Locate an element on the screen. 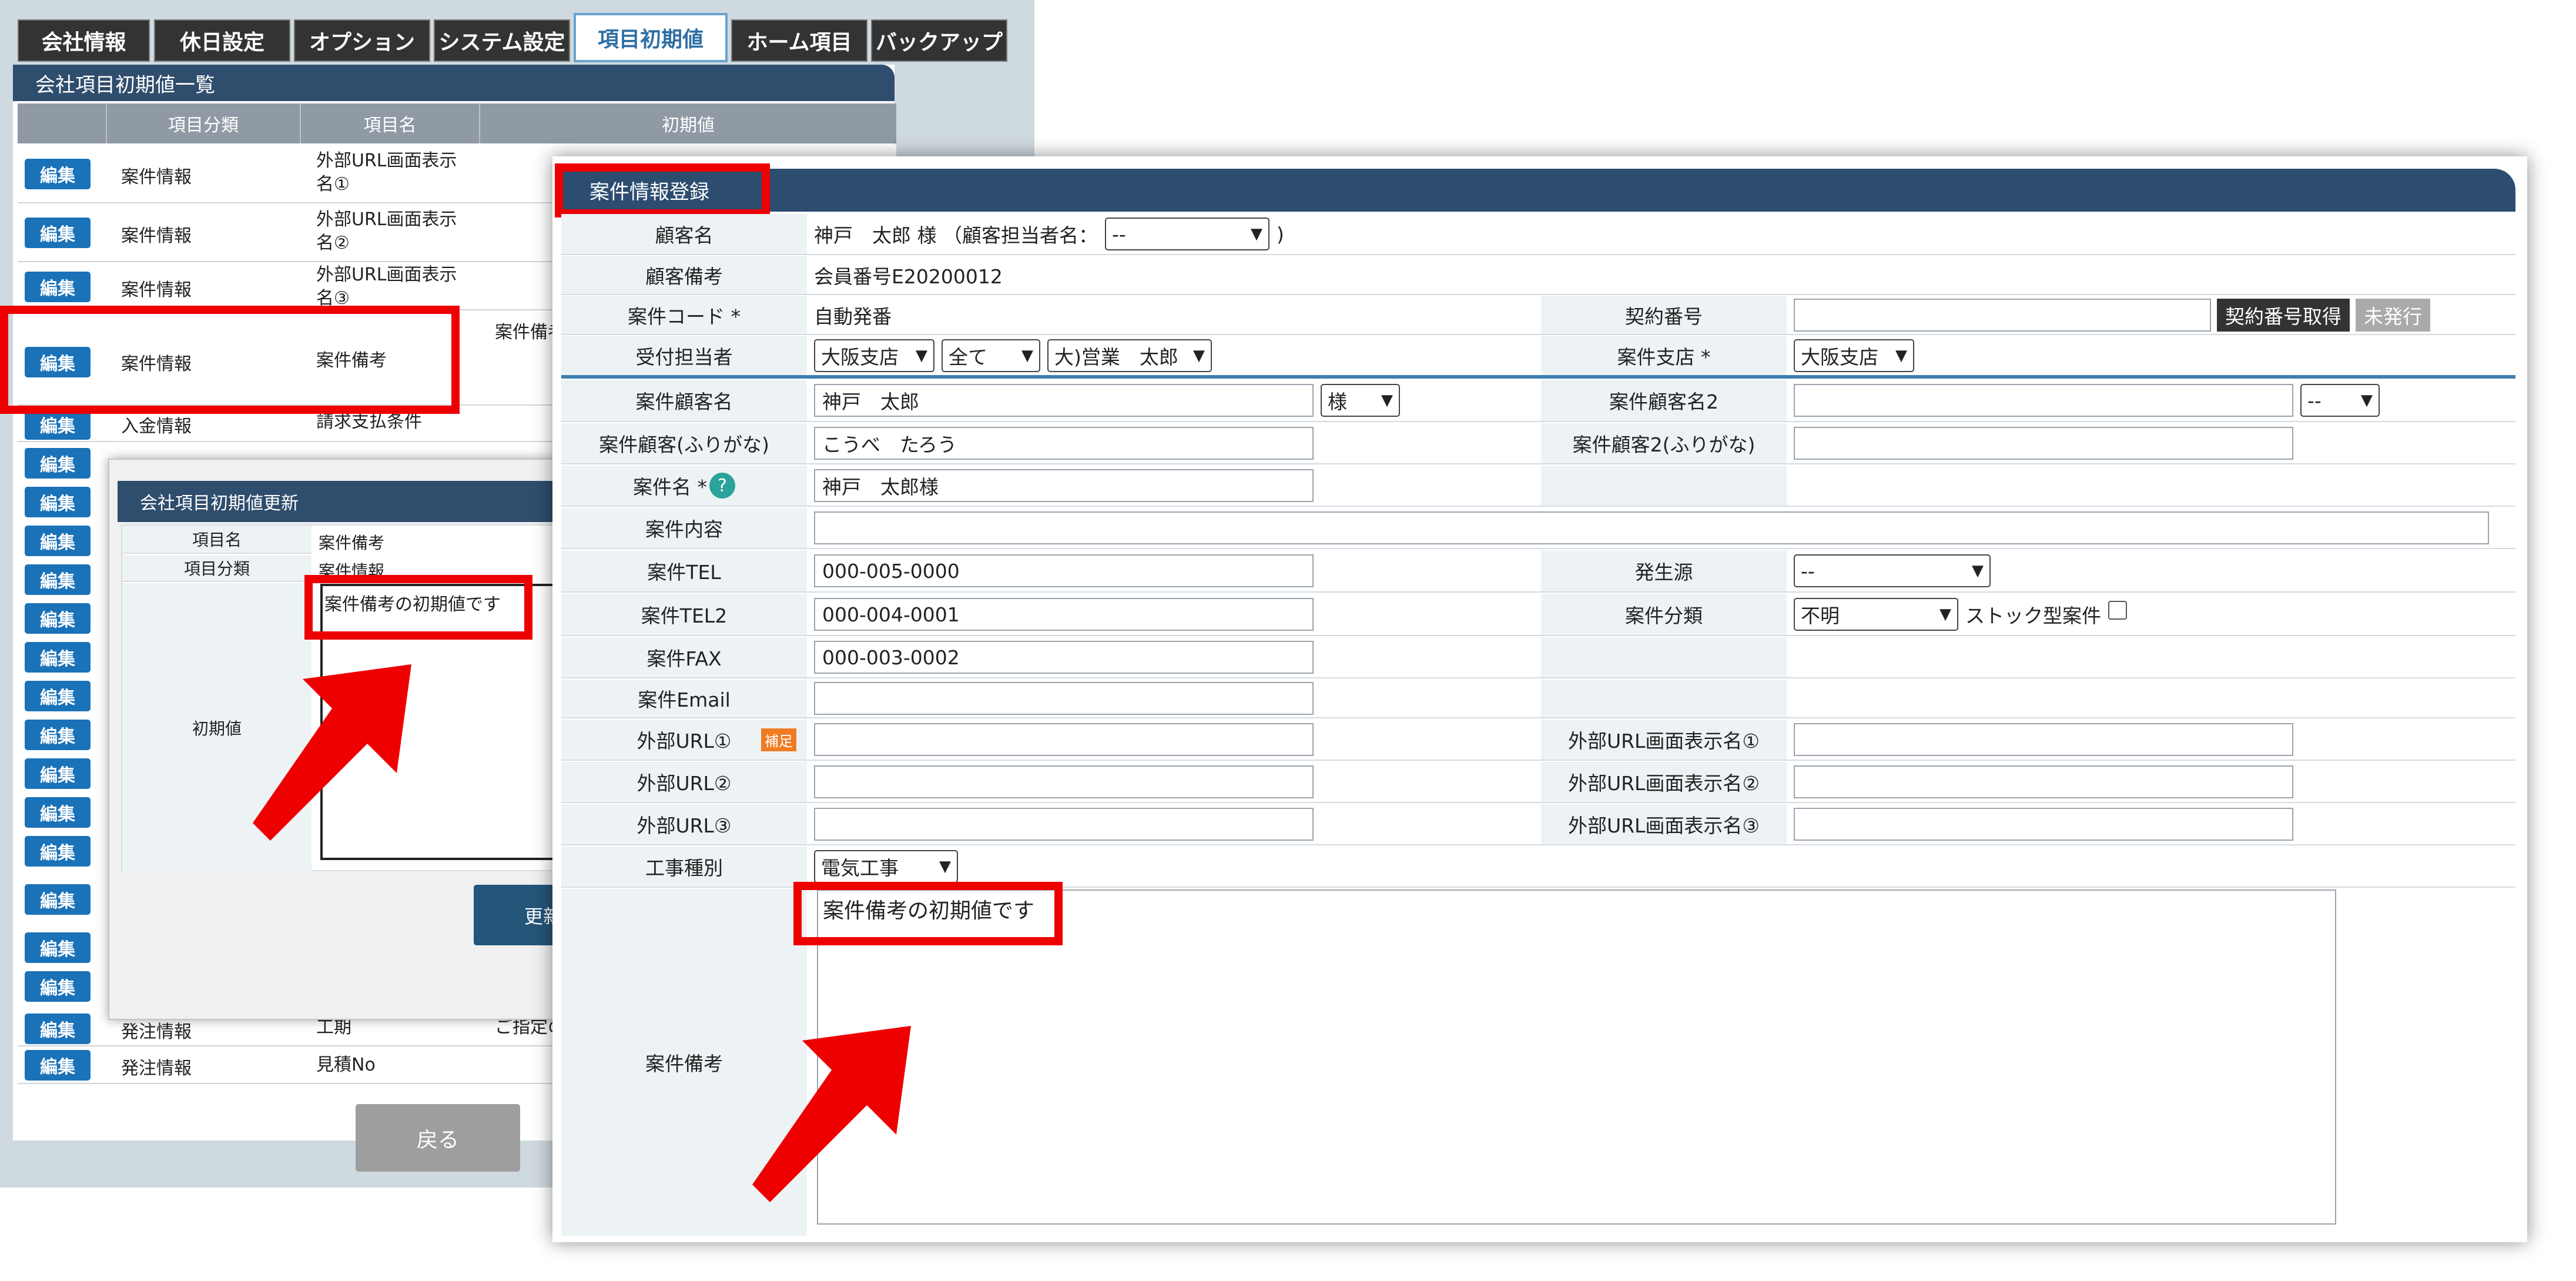  honorific-select: 様 ▼ is located at coordinates (1360, 400).